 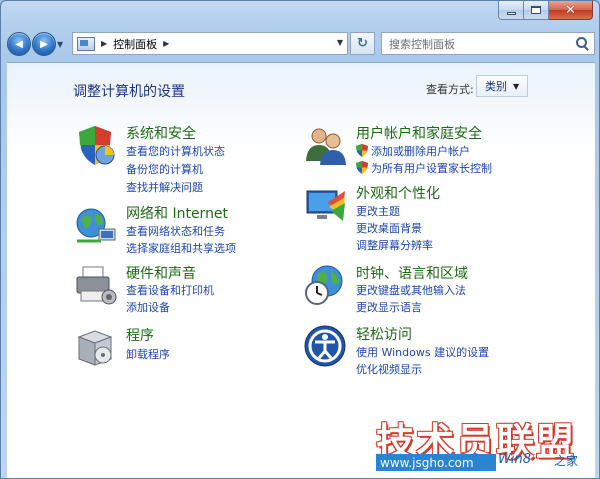 What do you see at coordinates (148, 307) in the screenshot?
I see `link-add-device: 添加设备` at bounding box center [148, 307].